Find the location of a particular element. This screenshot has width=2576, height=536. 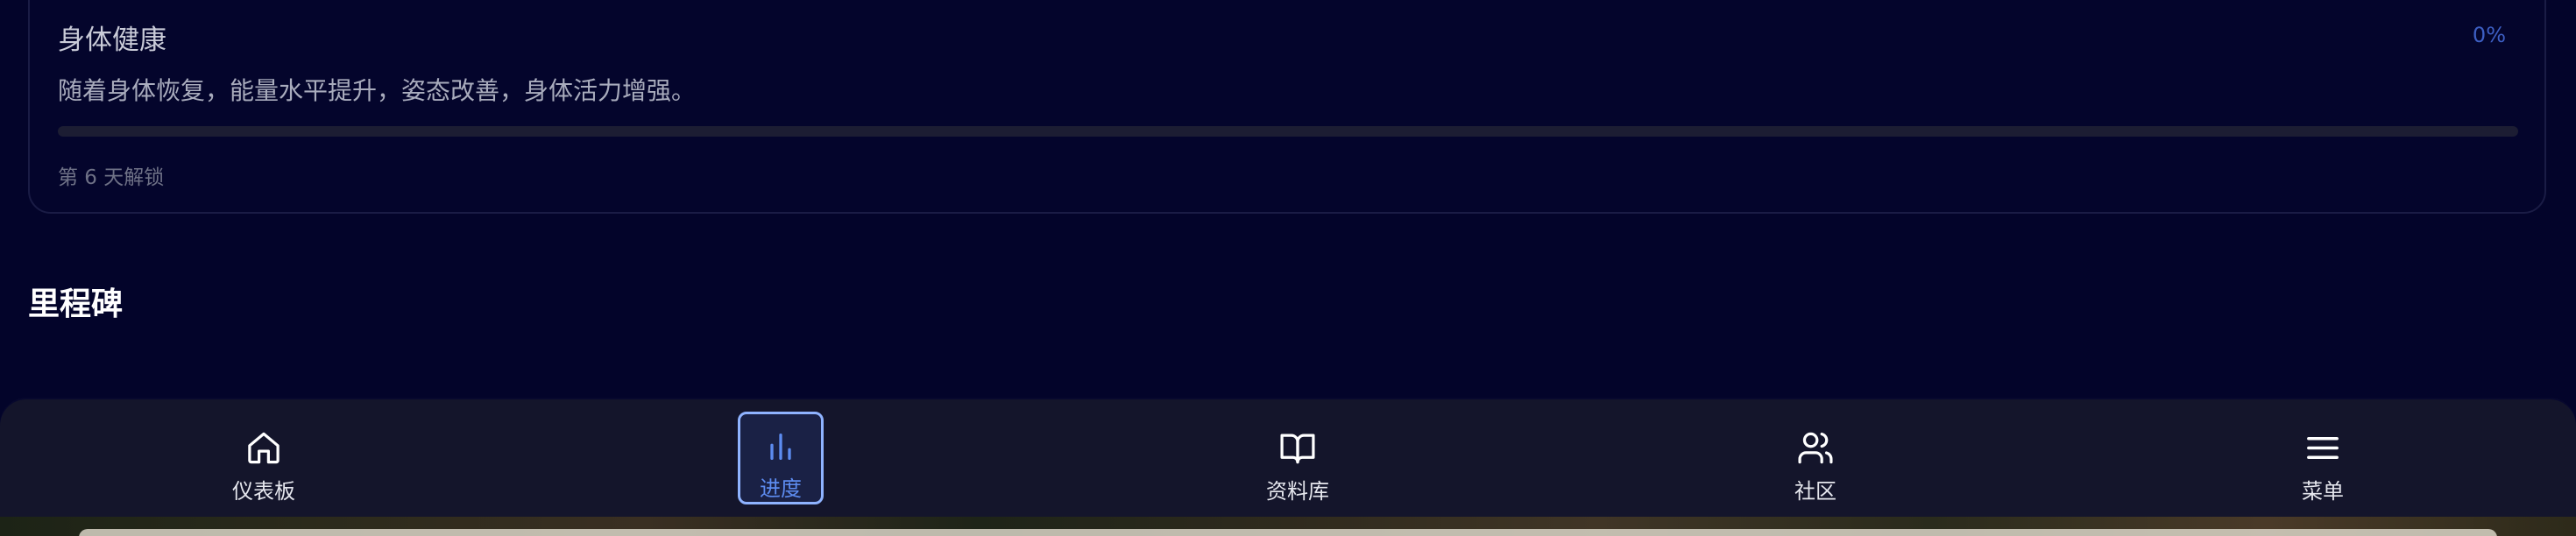

nav-label: 菜单 is located at coordinates (2323, 491).